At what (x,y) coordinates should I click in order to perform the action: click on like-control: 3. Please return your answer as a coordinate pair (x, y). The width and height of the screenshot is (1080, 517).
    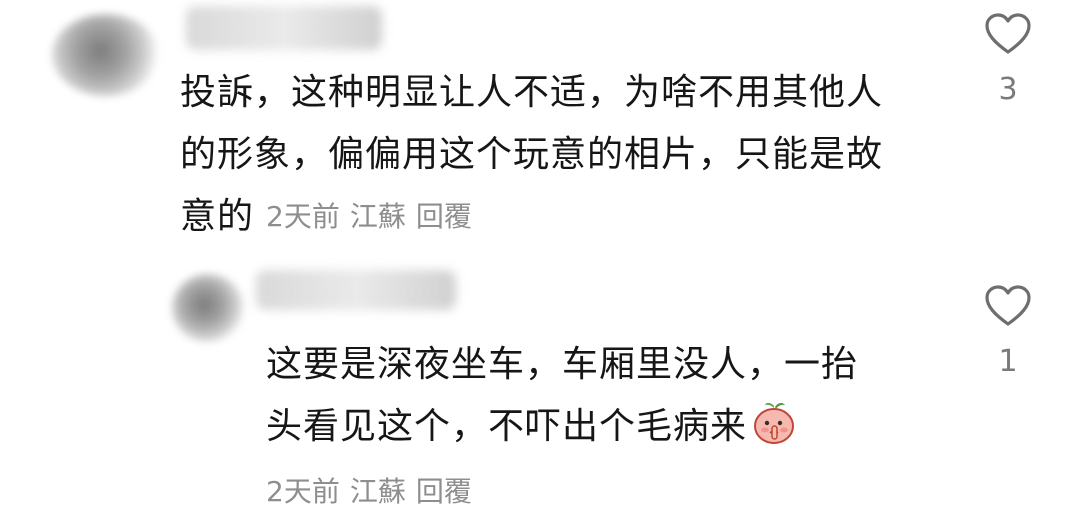
    Looking at the image, I should click on (1008, 59).